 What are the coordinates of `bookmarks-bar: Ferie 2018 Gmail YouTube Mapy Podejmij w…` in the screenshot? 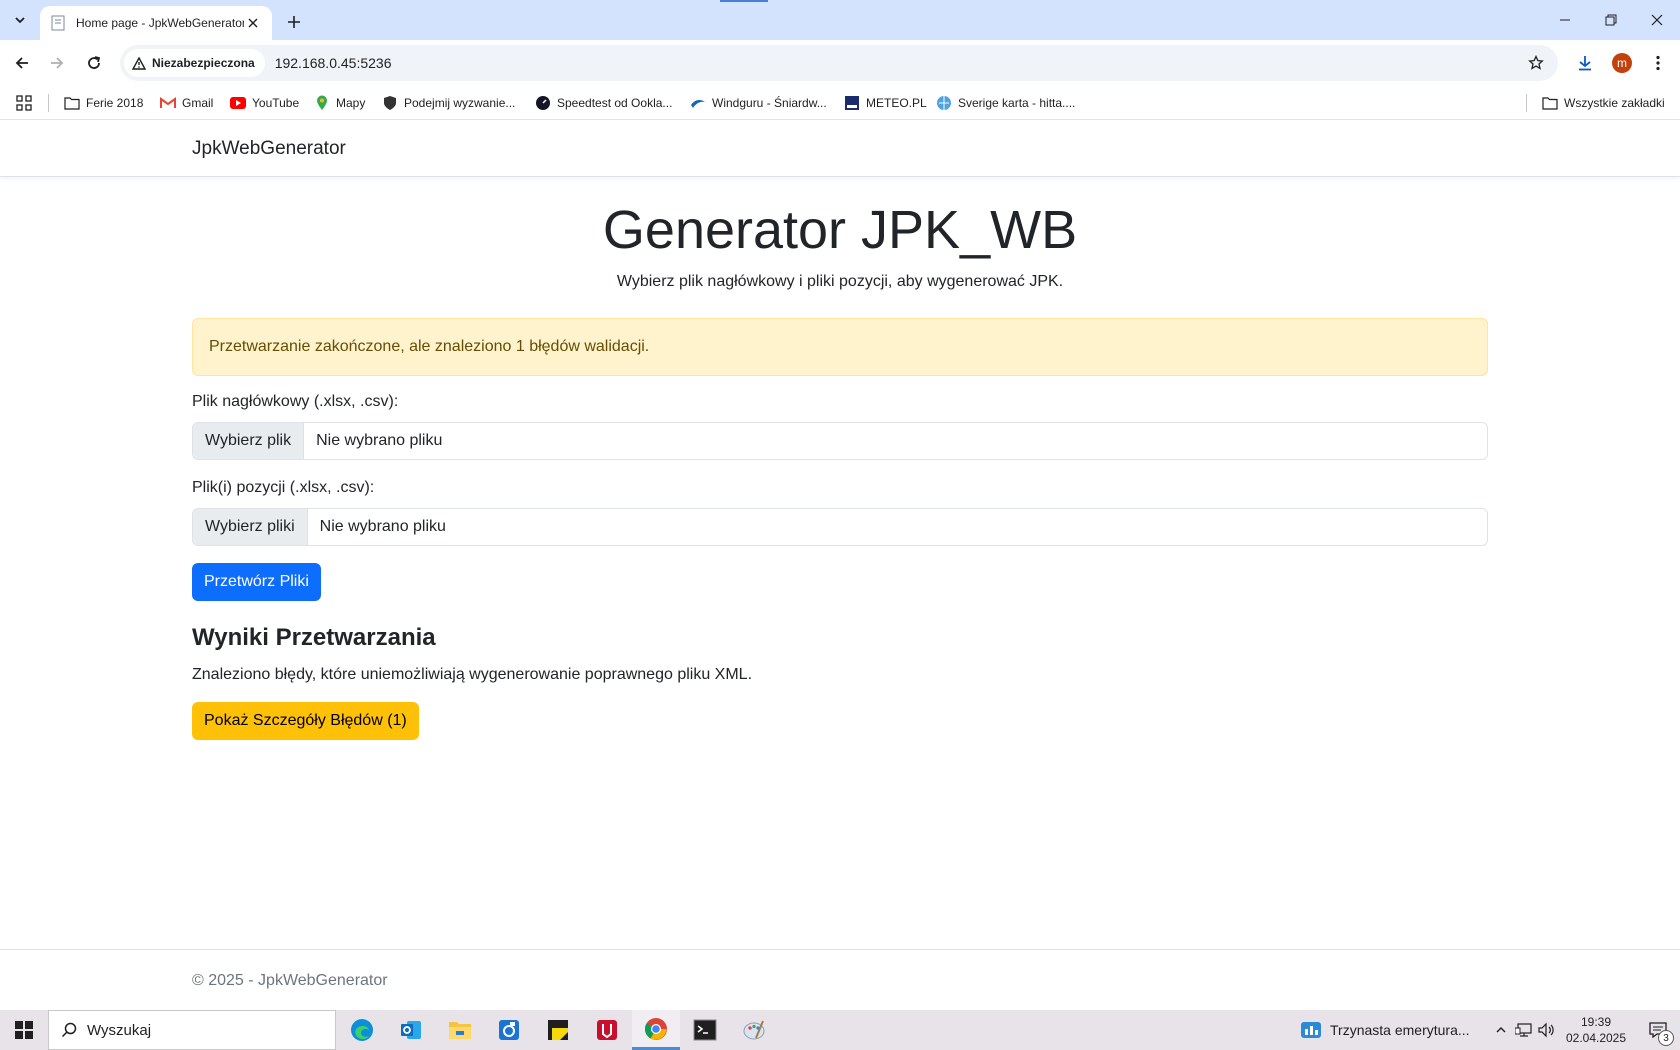 It's located at (840, 103).